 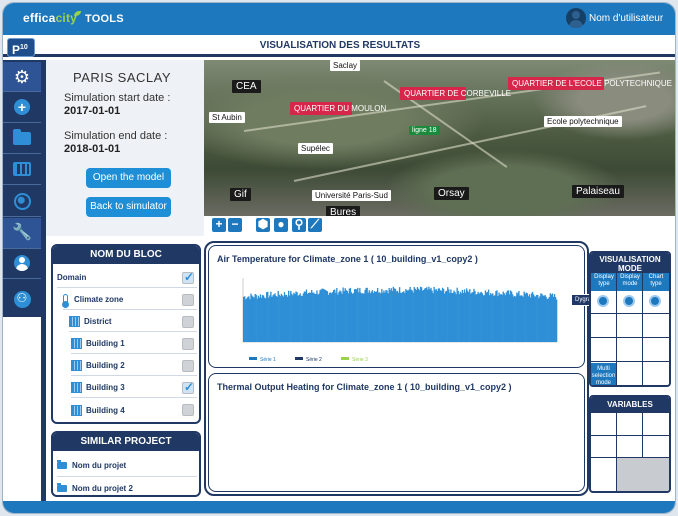 I want to click on nav-group, so click(x=22, y=299).